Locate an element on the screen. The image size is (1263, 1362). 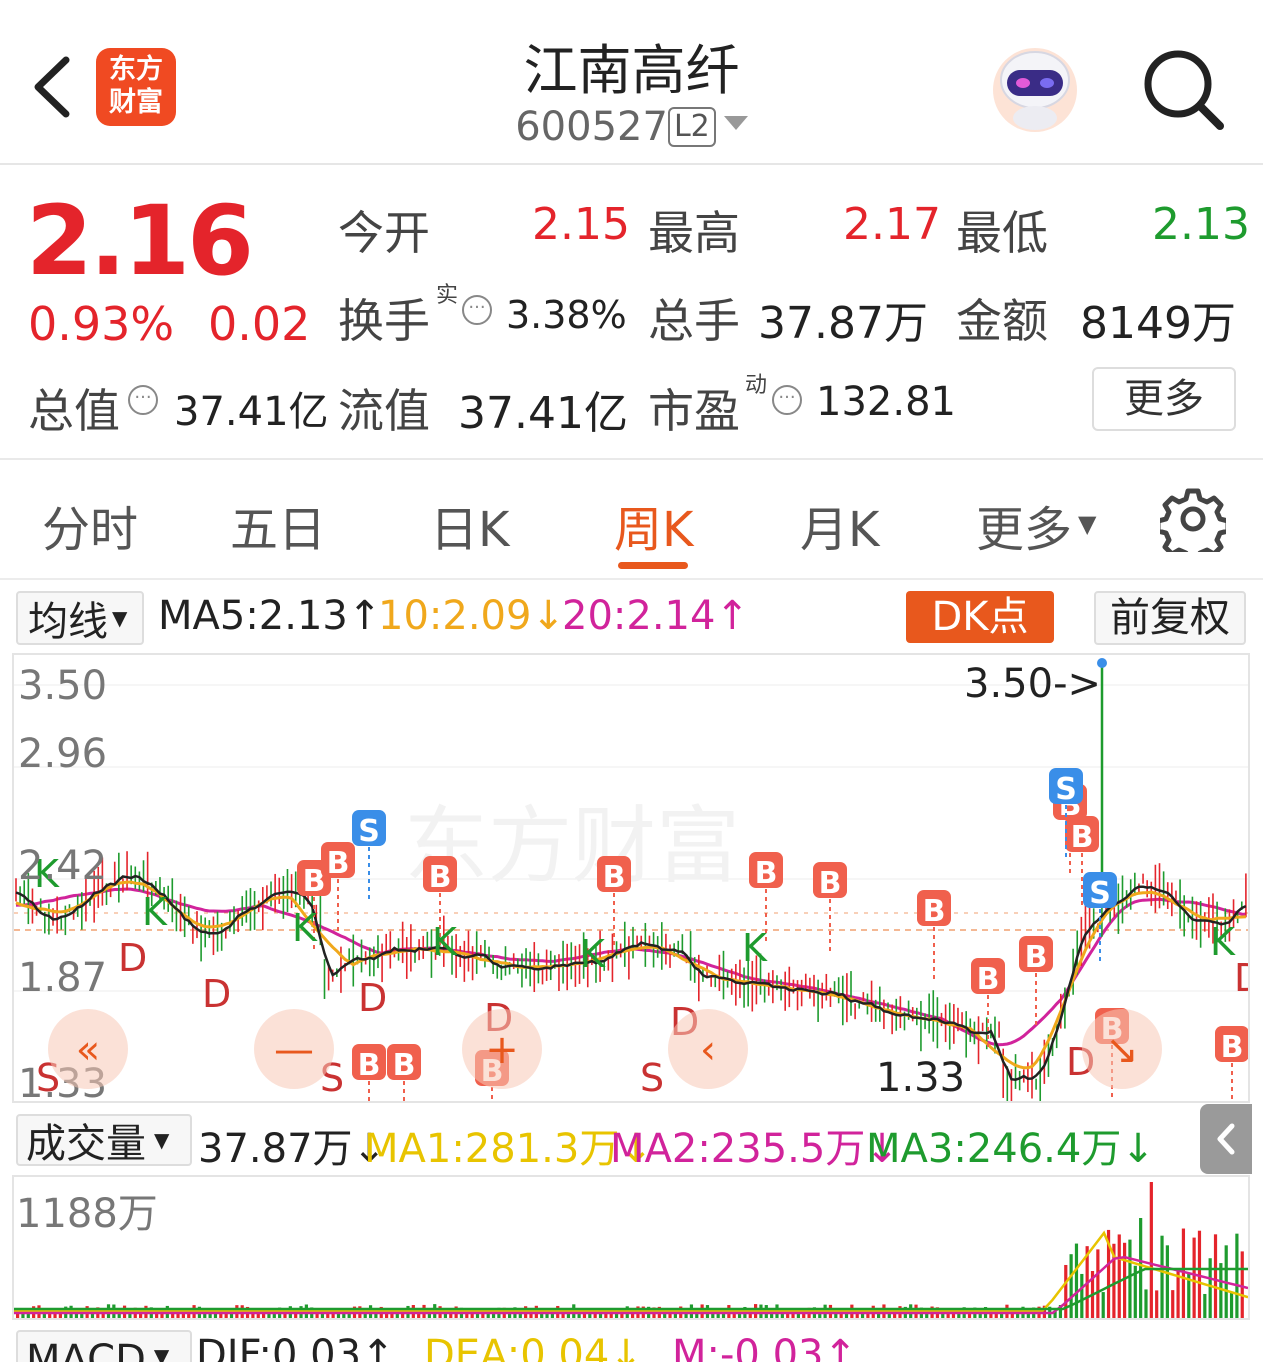
tab-more: 更多 ▼ is located at coordinates (1036, 525).